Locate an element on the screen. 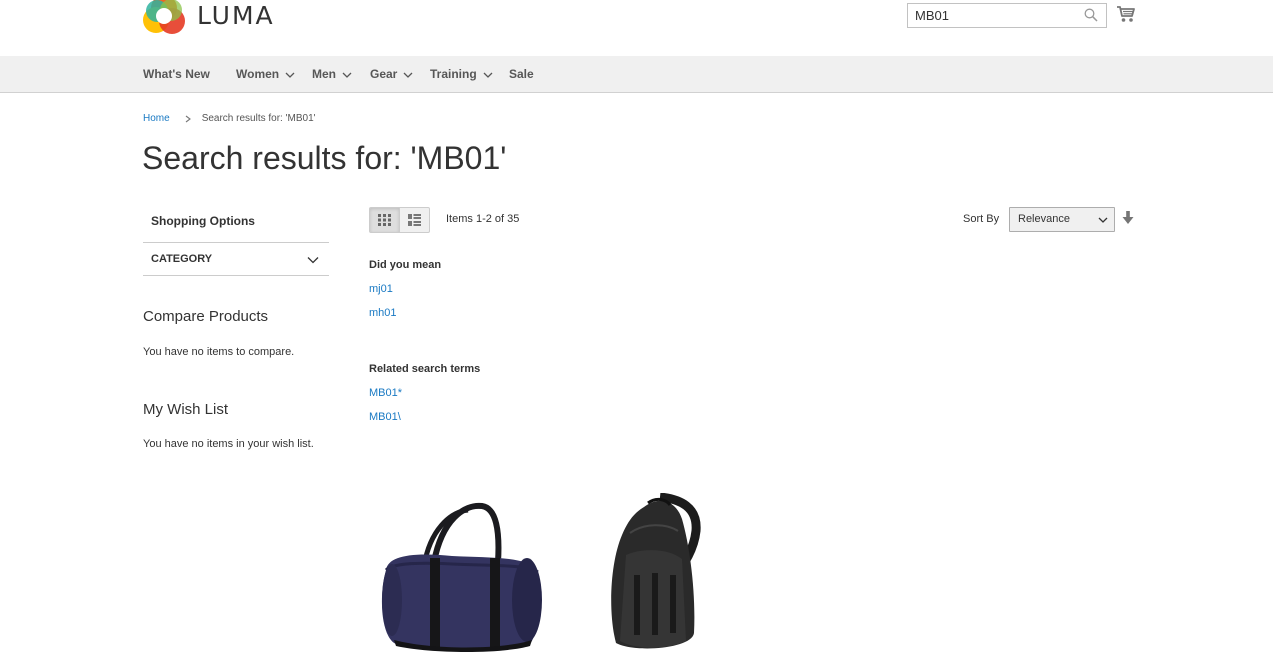  chevron-right-icon is located at coordinates (188, 118).